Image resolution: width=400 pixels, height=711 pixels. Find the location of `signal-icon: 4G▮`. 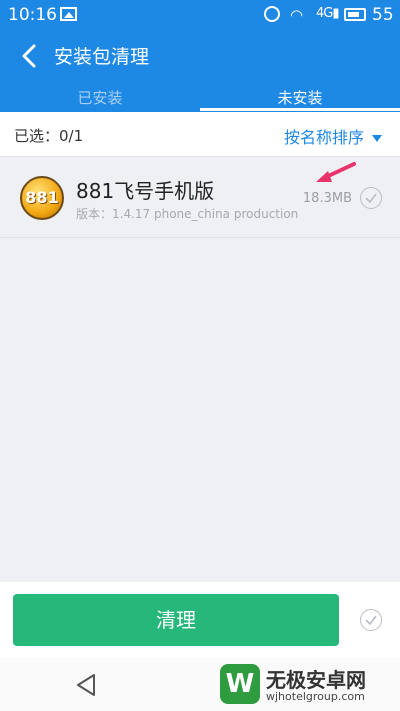

signal-icon: 4G▮ is located at coordinates (327, 13).